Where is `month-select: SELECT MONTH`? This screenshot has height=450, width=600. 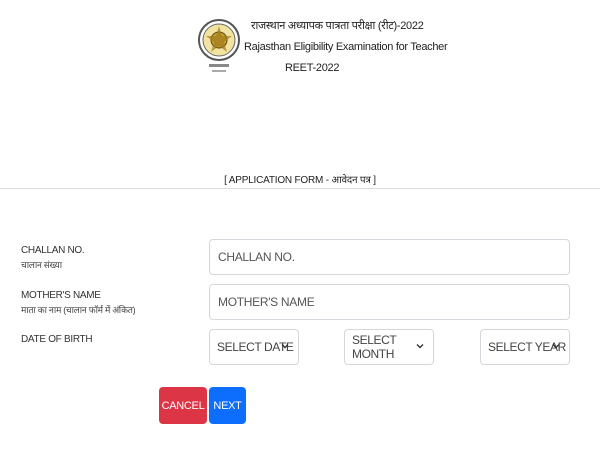
month-select: SELECT MONTH is located at coordinates (389, 347).